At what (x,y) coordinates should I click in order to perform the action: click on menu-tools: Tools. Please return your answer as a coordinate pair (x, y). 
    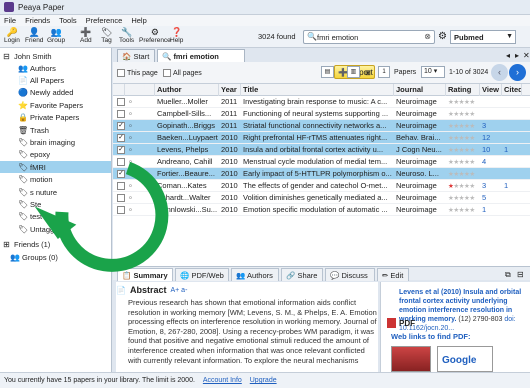
    Looking at the image, I should click on (68, 20).